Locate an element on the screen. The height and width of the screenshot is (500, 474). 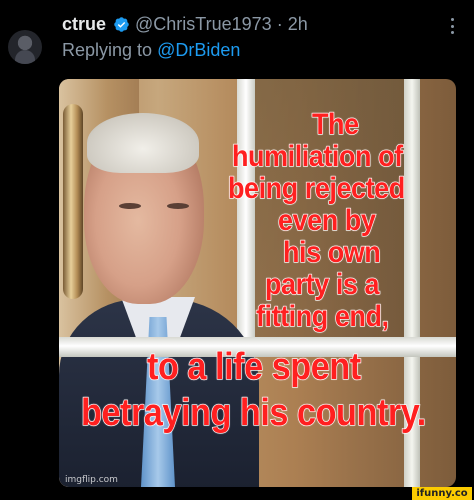
replying-to-link: @DrBiden is located at coordinates (198, 50).